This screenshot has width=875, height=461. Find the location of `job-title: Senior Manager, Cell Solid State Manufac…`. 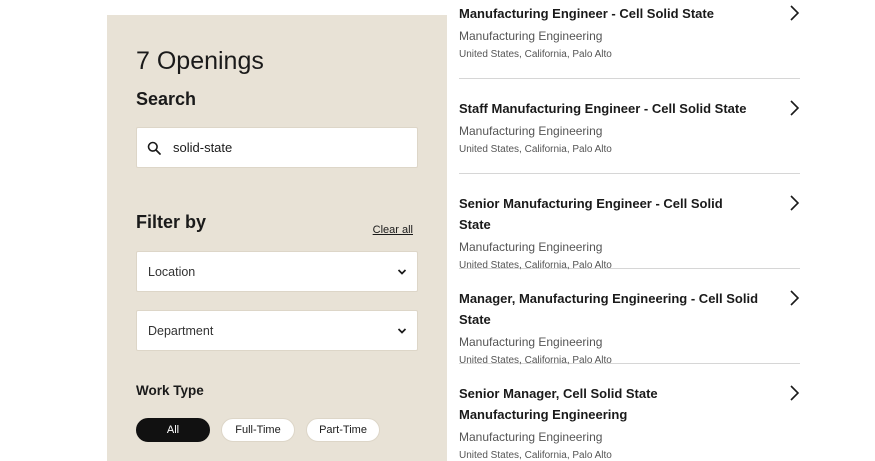

job-title: Senior Manager, Cell Solid State Manufac… is located at coordinates (604, 404).